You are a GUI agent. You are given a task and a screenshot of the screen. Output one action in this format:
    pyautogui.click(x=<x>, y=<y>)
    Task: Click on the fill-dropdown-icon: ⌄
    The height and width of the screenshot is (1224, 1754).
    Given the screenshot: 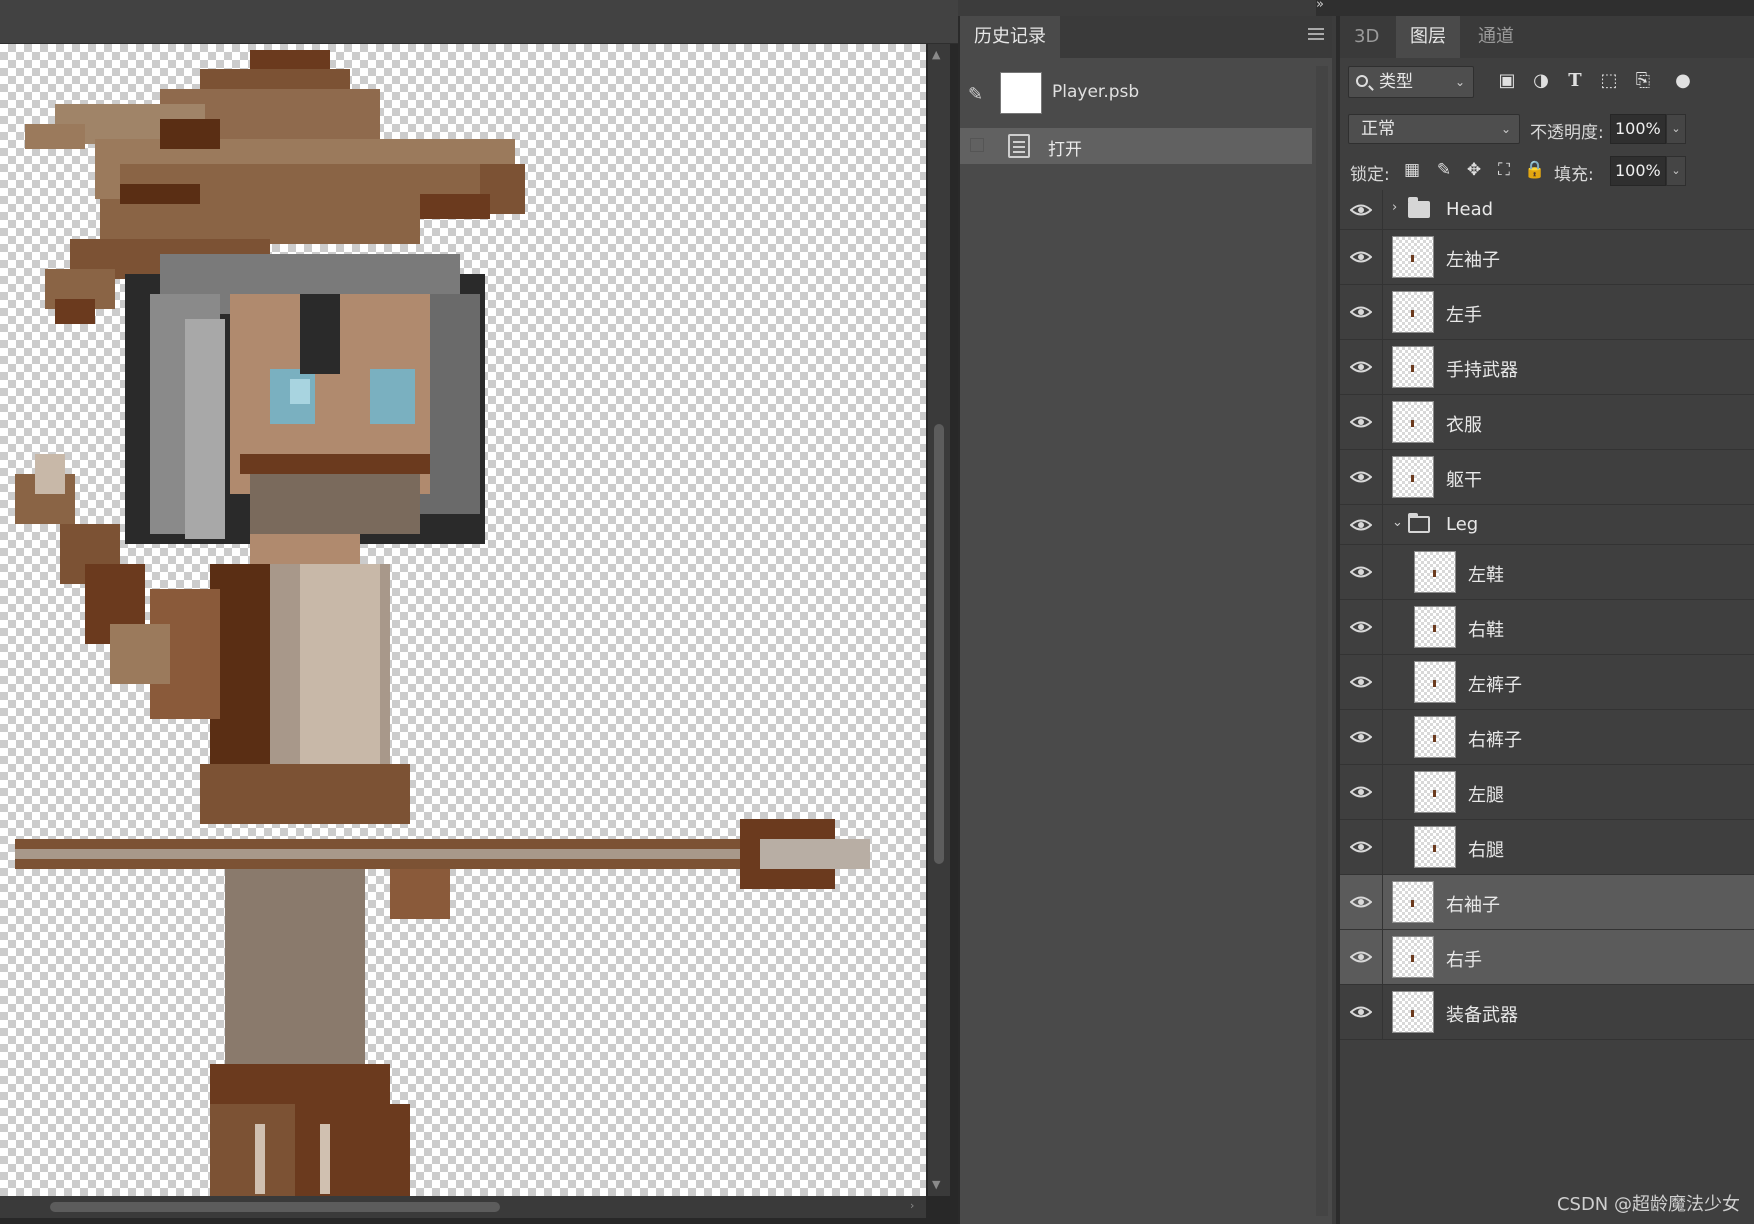 What is the action you would take?
    pyautogui.click(x=1676, y=171)
    